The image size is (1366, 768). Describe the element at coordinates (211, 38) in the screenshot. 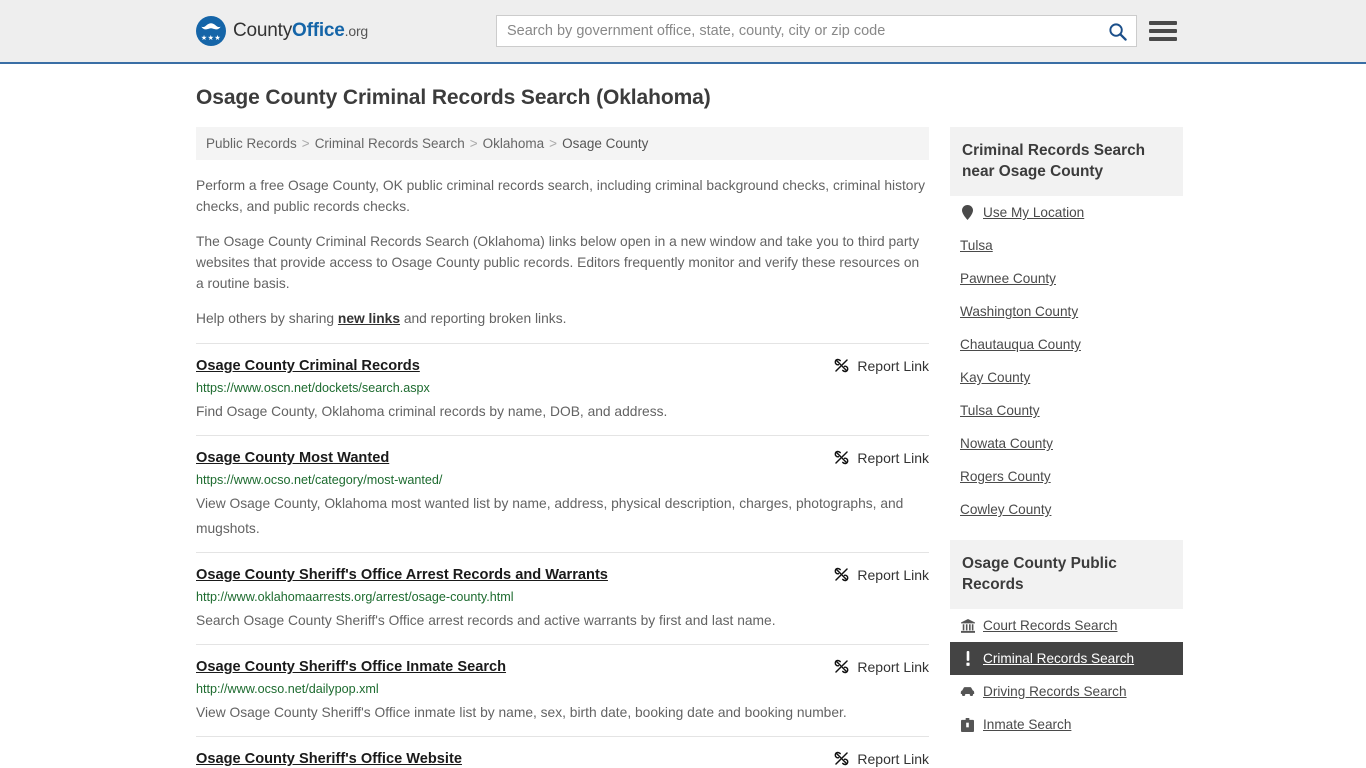

I see `stars-icon: ★★★` at that location.